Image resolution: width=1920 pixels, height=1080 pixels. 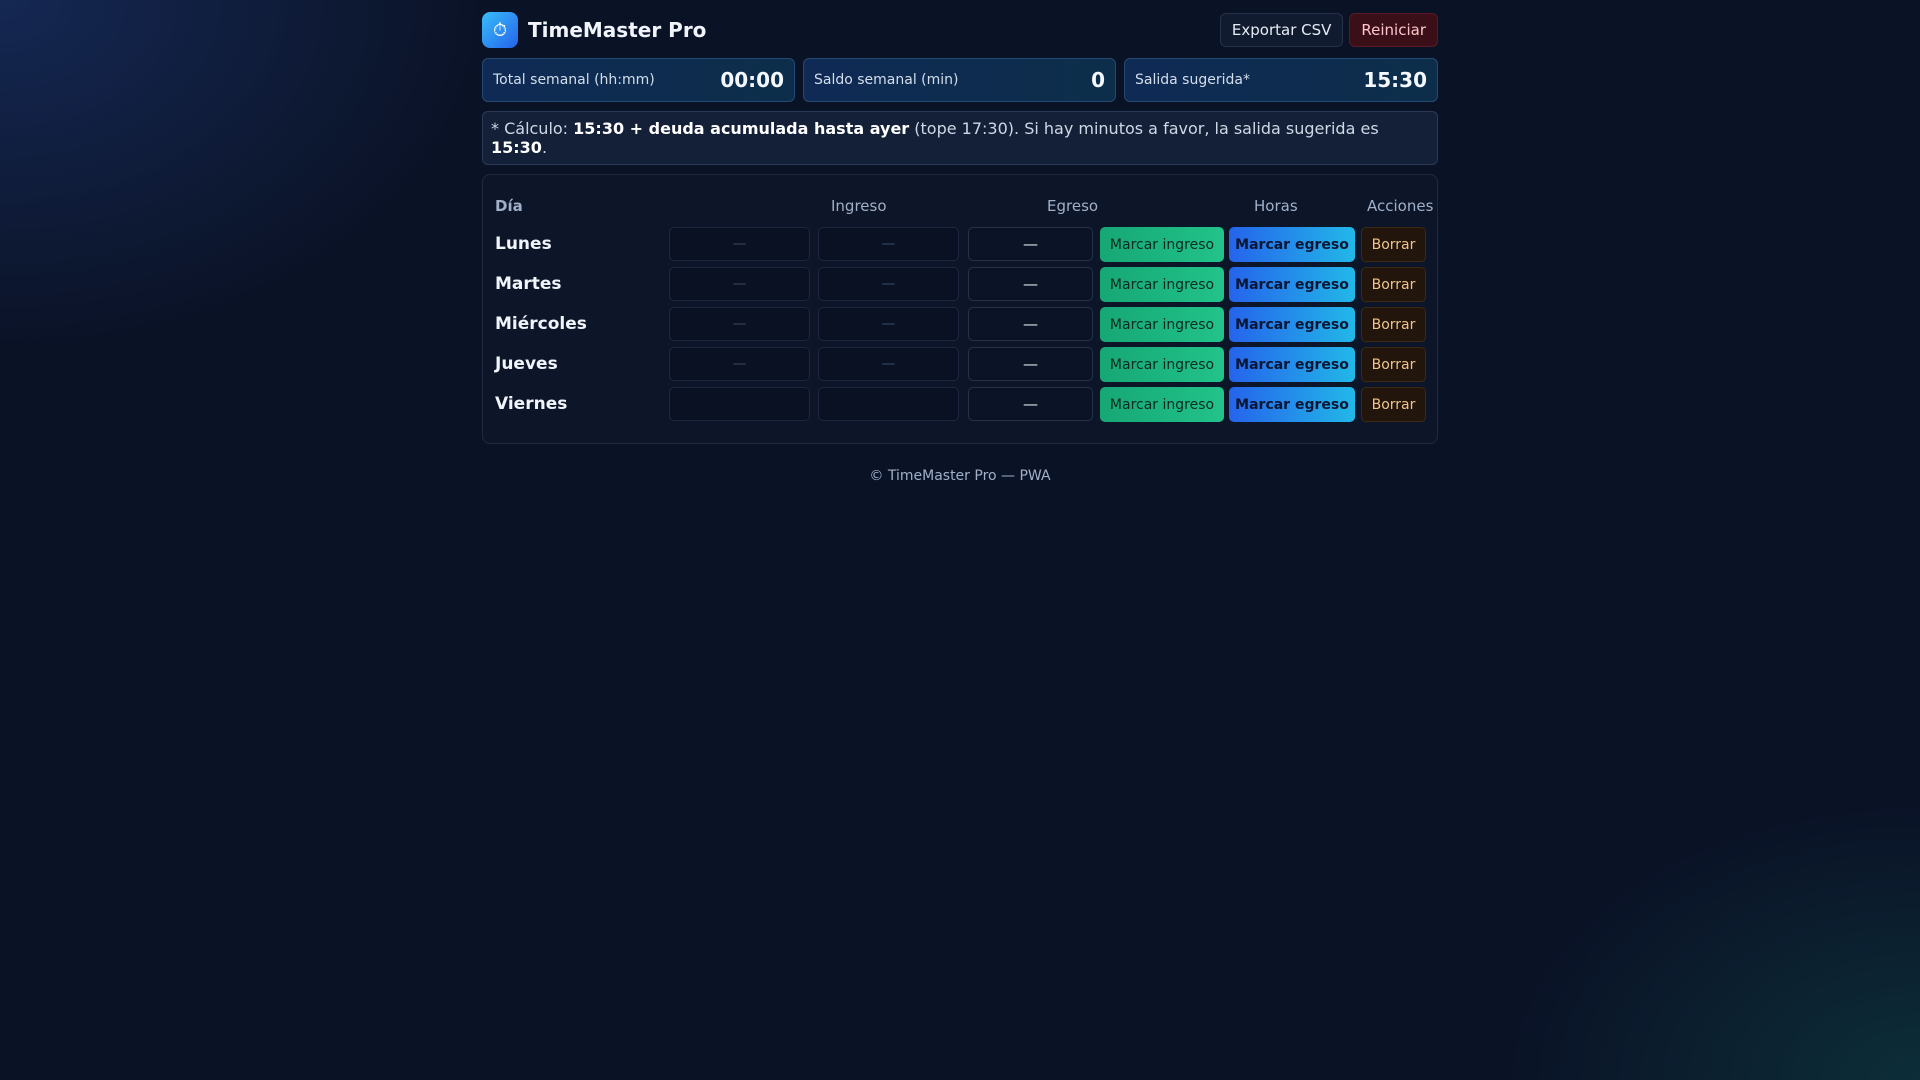 I want to click on table-header: Día Ingreso Egreso Horas Acciones, so click(x=964, y=205).